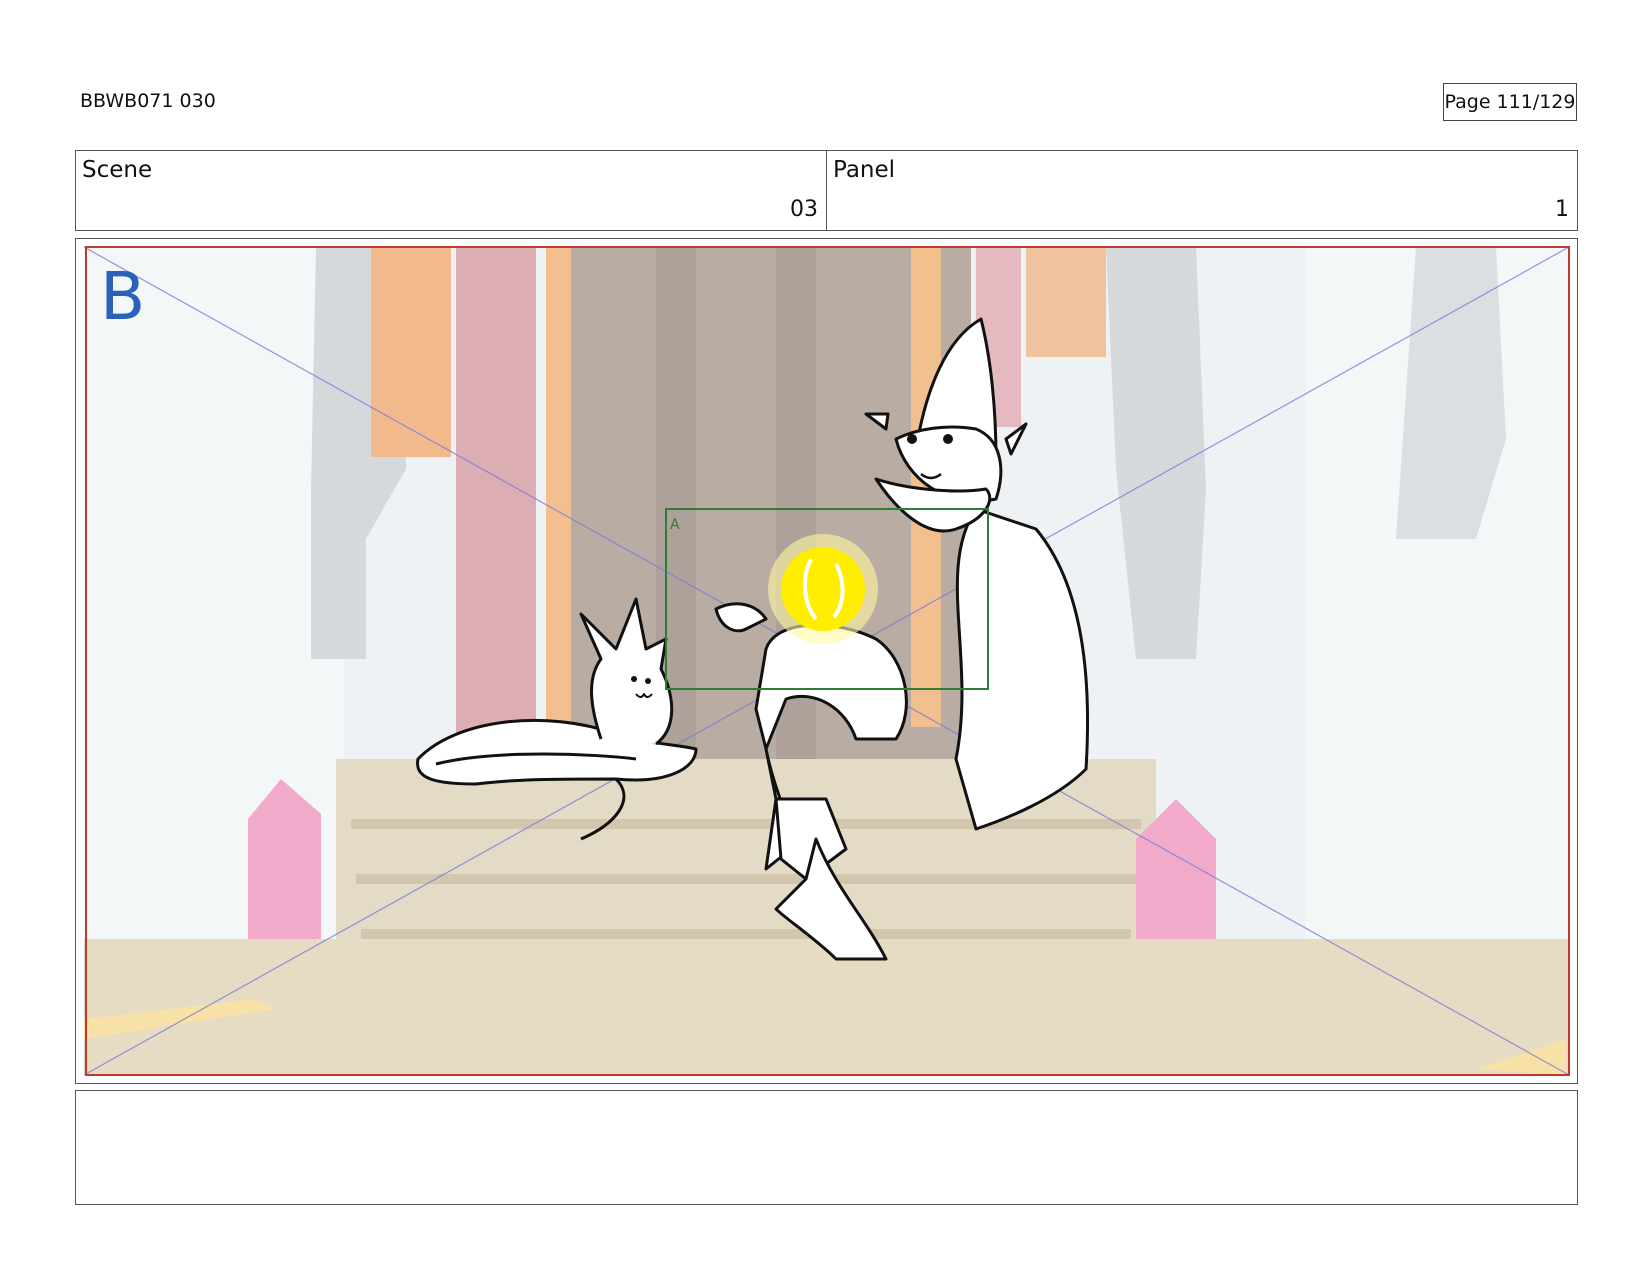 The image size is (1650, 1275). What do you see at coordinates (823, 589) in the screenshot?
I see `glowing-orb` at bounding box center [823, 589].